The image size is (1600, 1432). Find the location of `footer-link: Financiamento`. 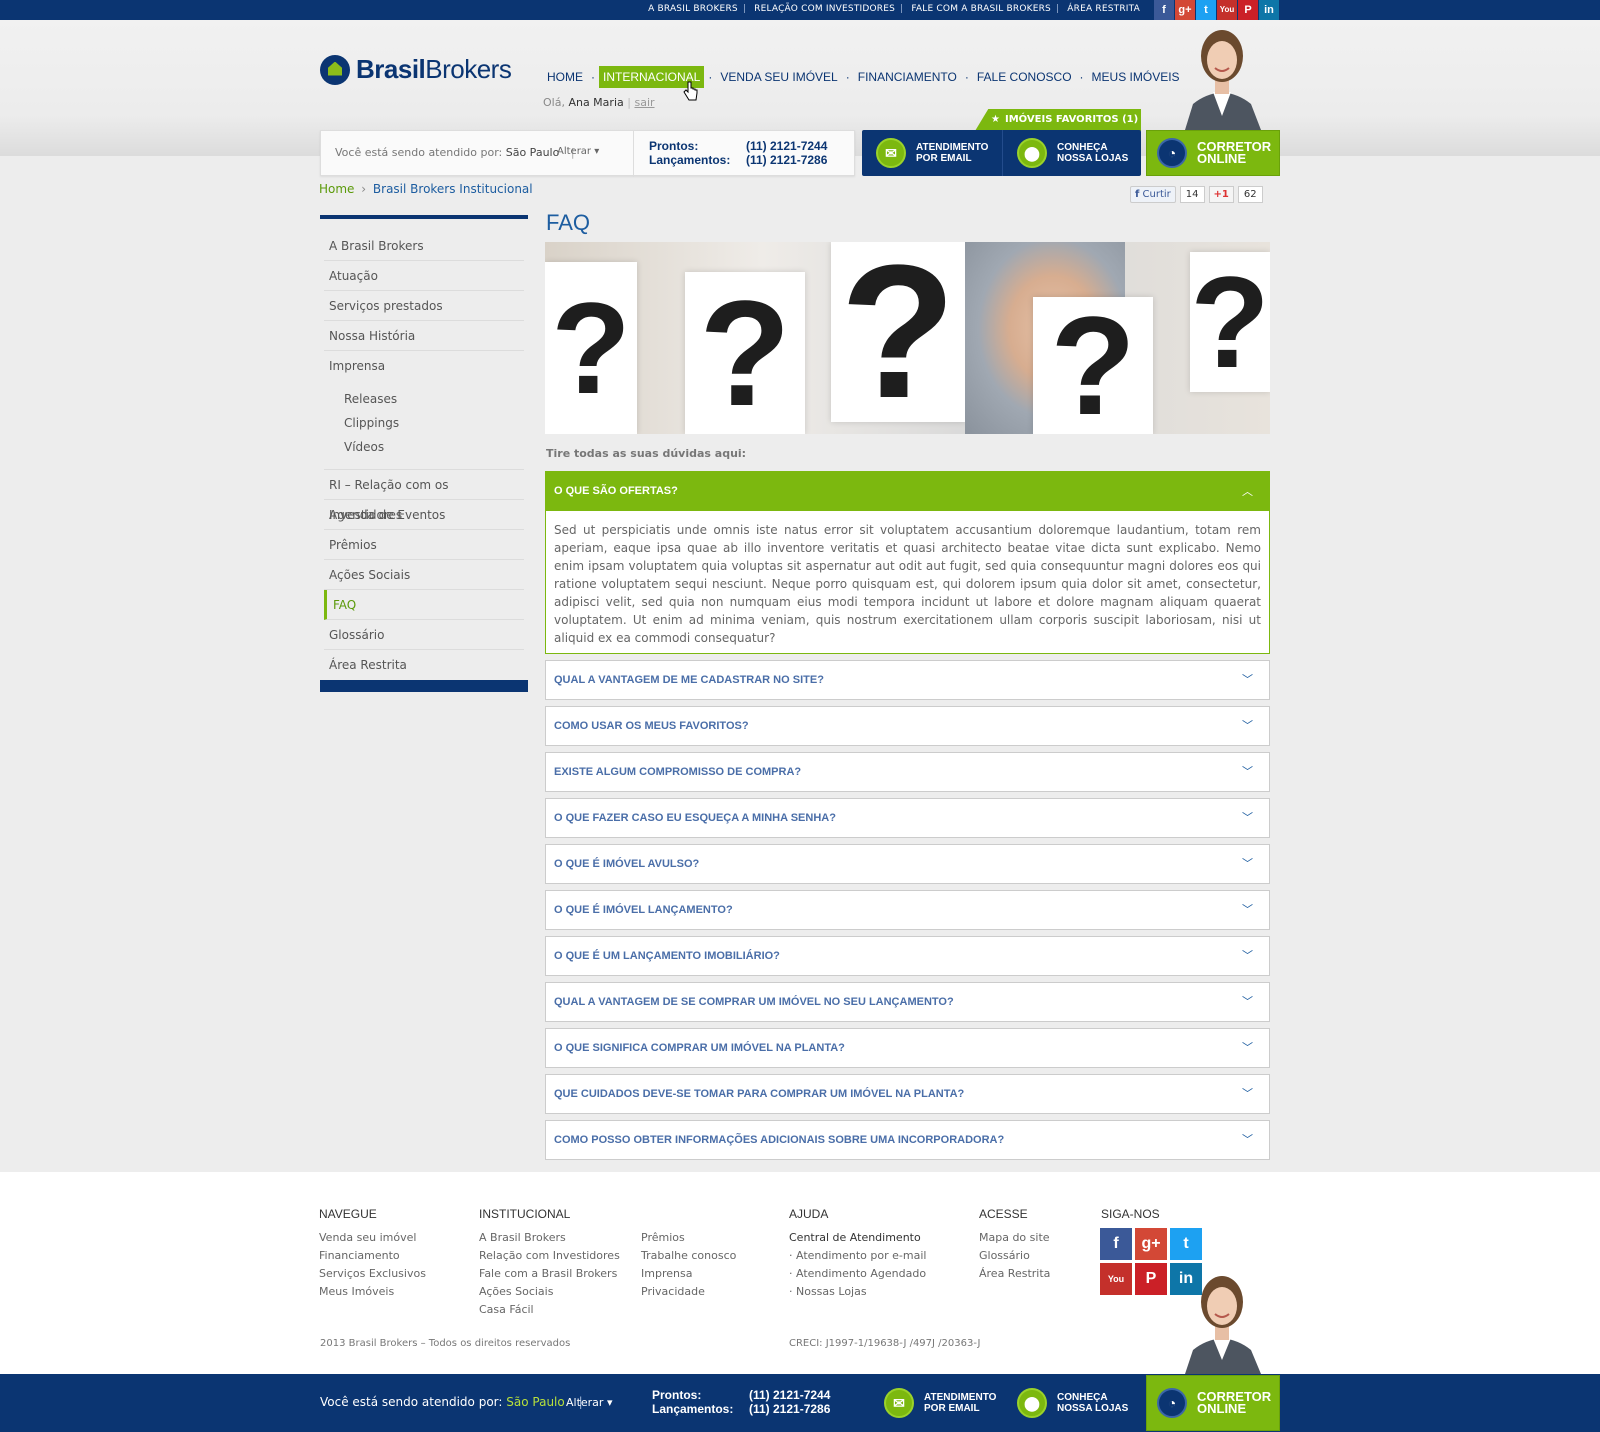

footer-link: Financiamento is located at coordinates (372, 1256).